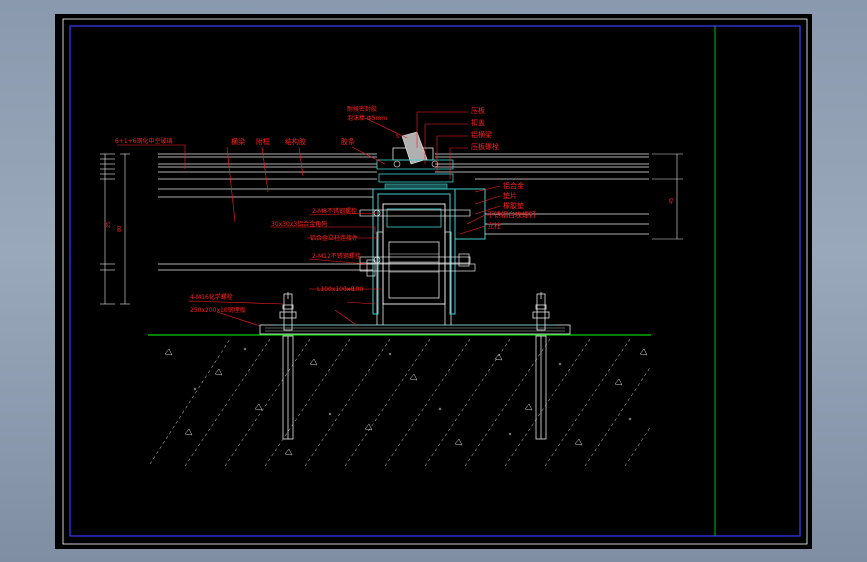  Describe the element at coordinates (238, 141) in the screenshot. I see `label-transom: 横梁` at that location.